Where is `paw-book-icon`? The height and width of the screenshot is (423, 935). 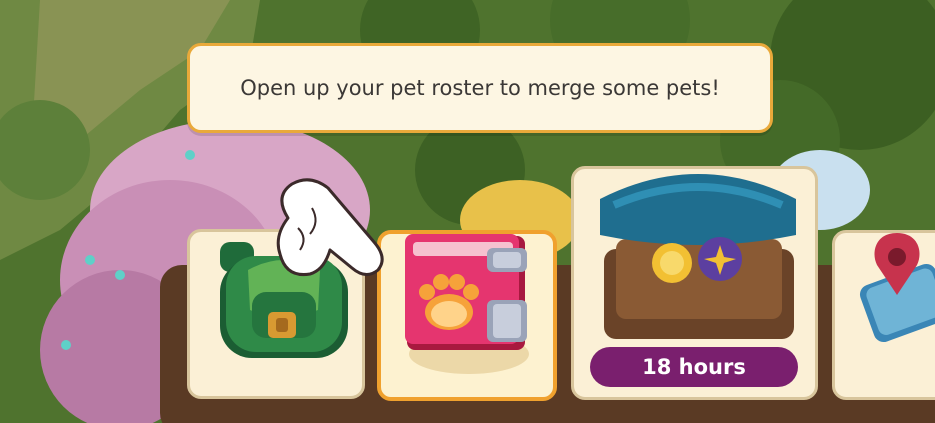
paw-book-icon is located at coordinates (467, 304).